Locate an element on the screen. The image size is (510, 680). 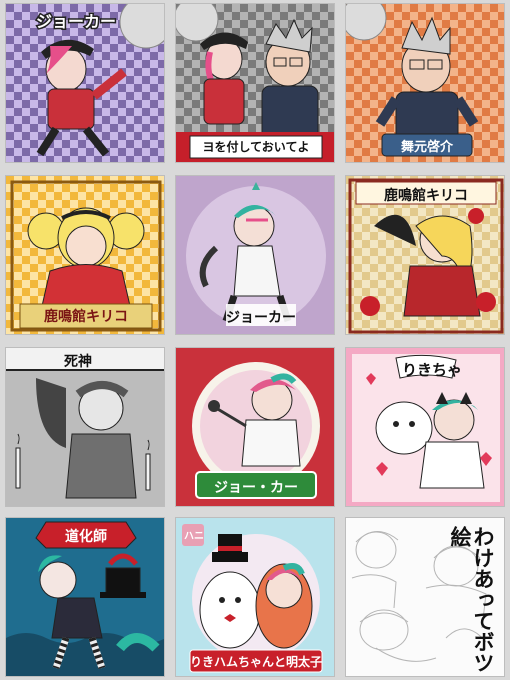
sticker-title: ヨを付しておいてよ is located at coordinates (256, 147).